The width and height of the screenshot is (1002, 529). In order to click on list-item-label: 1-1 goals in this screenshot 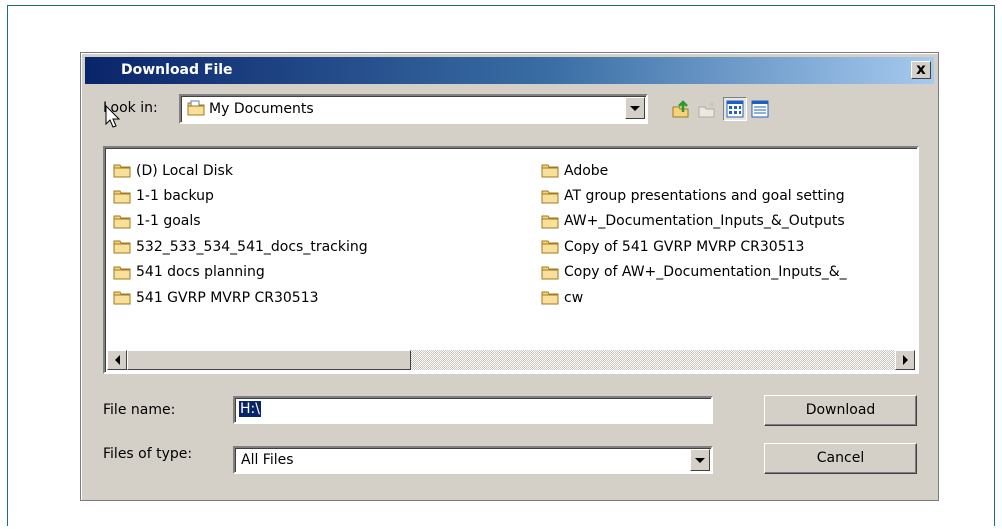, I will do `click(168, 221)`.